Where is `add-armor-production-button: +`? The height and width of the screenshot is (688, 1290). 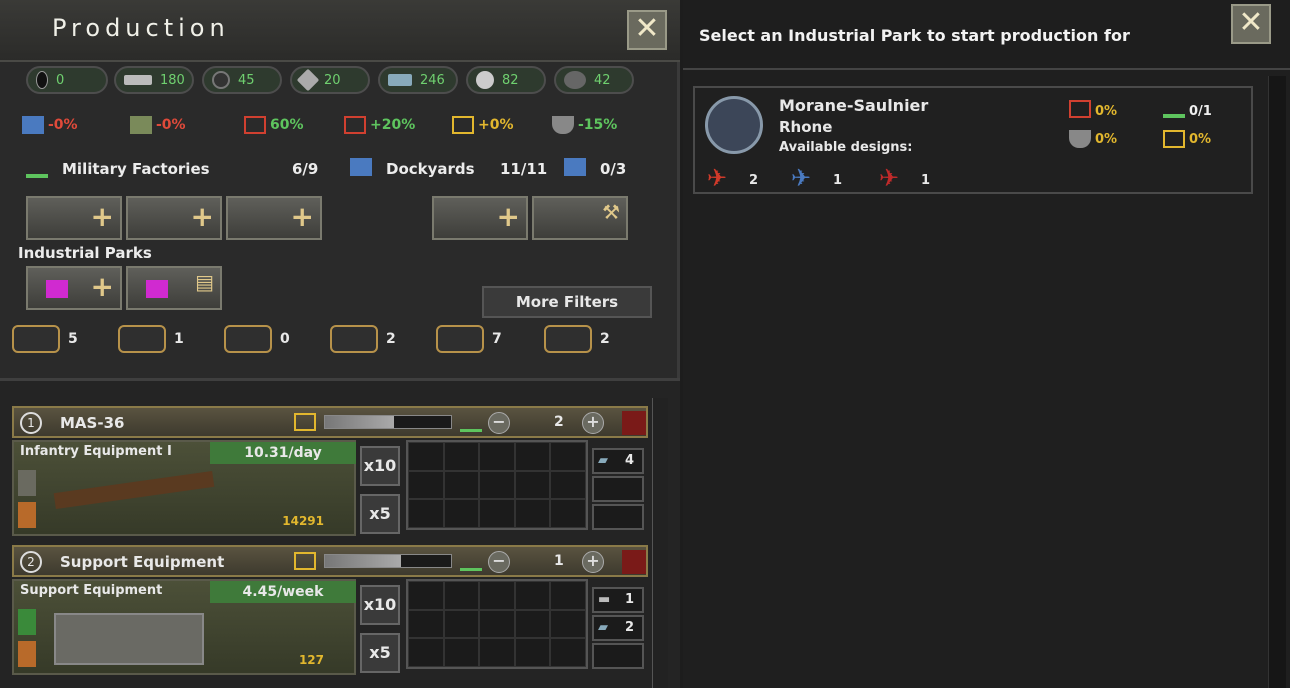
add-armor-production-button: + is located at coordinates (174, 218).